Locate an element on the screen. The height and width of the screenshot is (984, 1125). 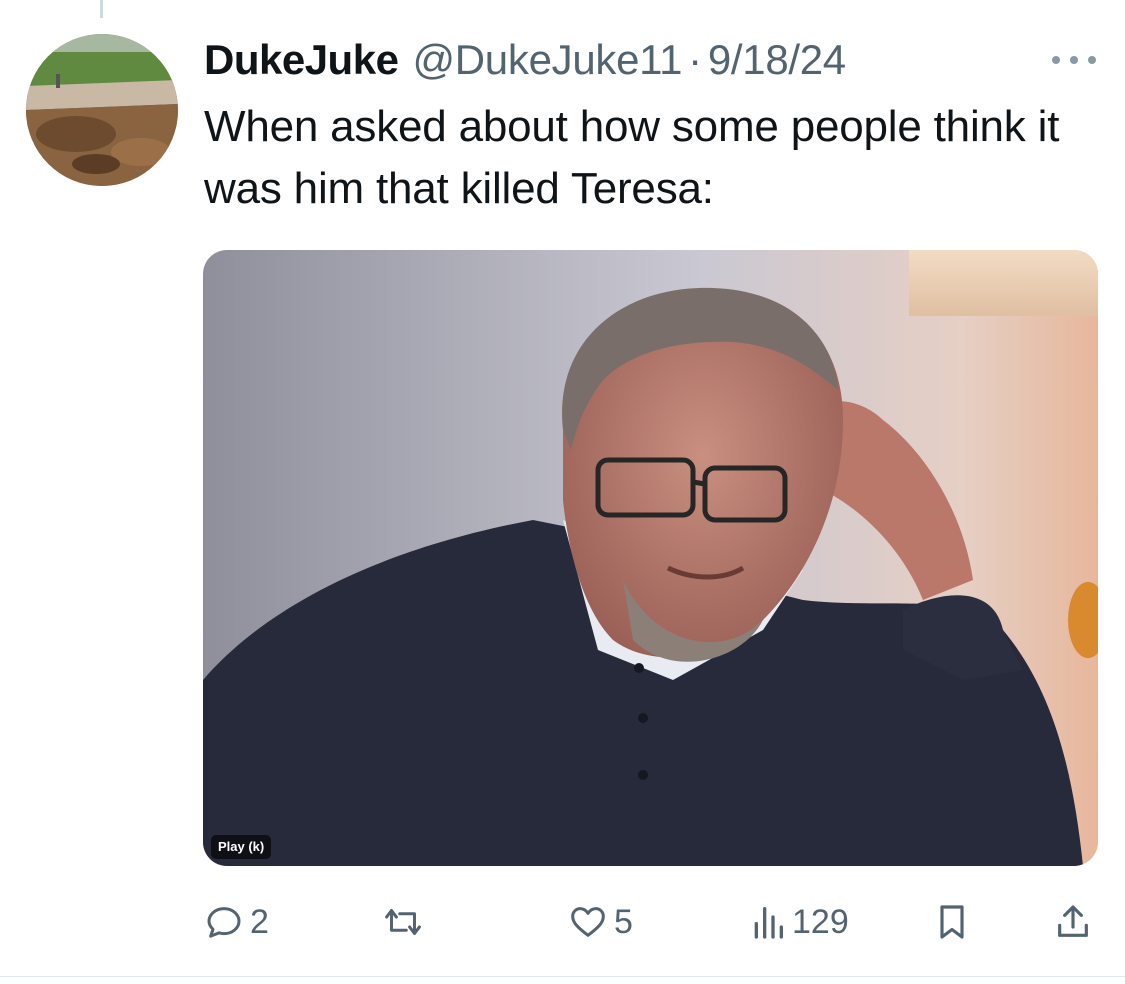
tweet-date: 9/18/24 is located at coordinates (777, 60).